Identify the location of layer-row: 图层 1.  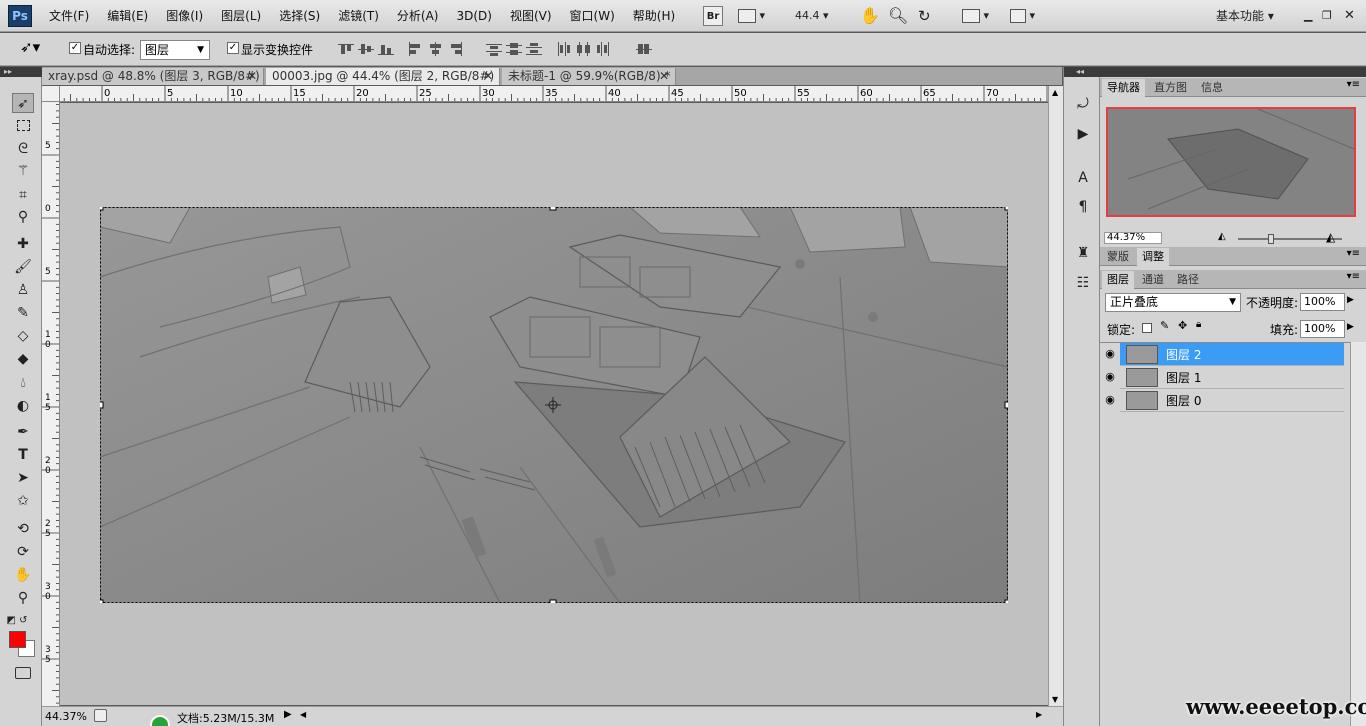
(1232, 377).